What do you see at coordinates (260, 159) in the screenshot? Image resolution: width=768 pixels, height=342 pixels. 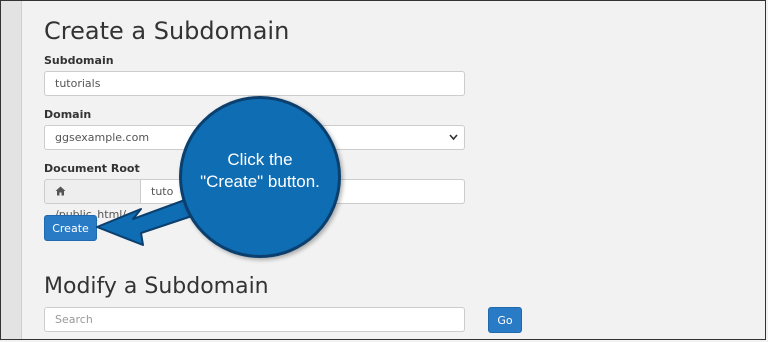 I see `callout-line-1: Click the` at bounding box center [260, 159].